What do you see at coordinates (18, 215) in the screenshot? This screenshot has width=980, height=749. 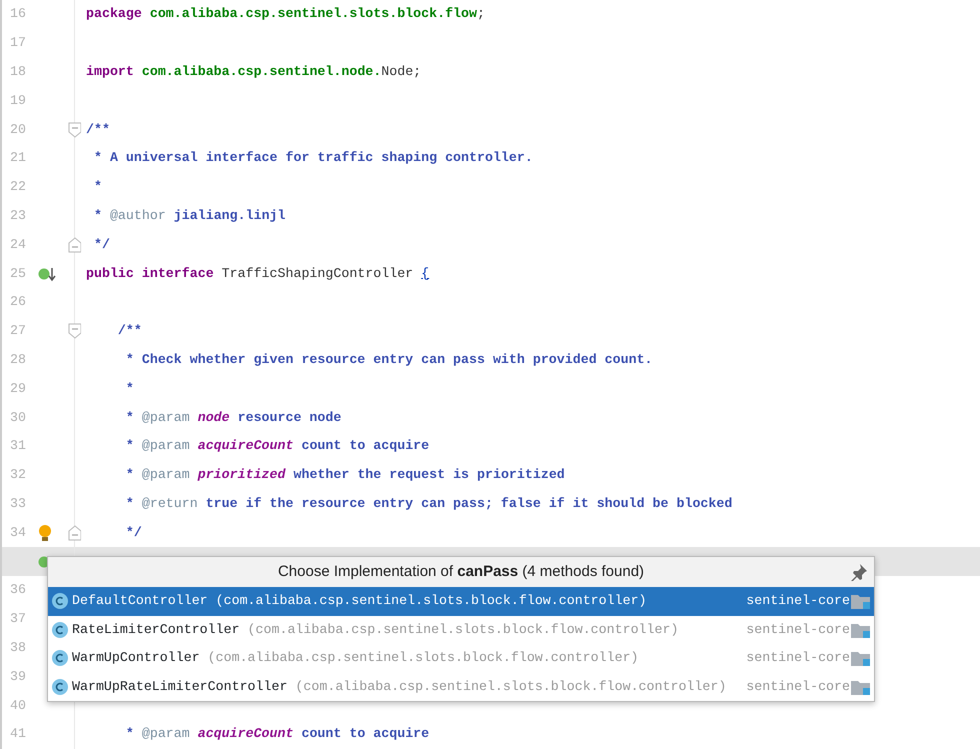 I see `line-number: 23` at bounding box center [18, 215].